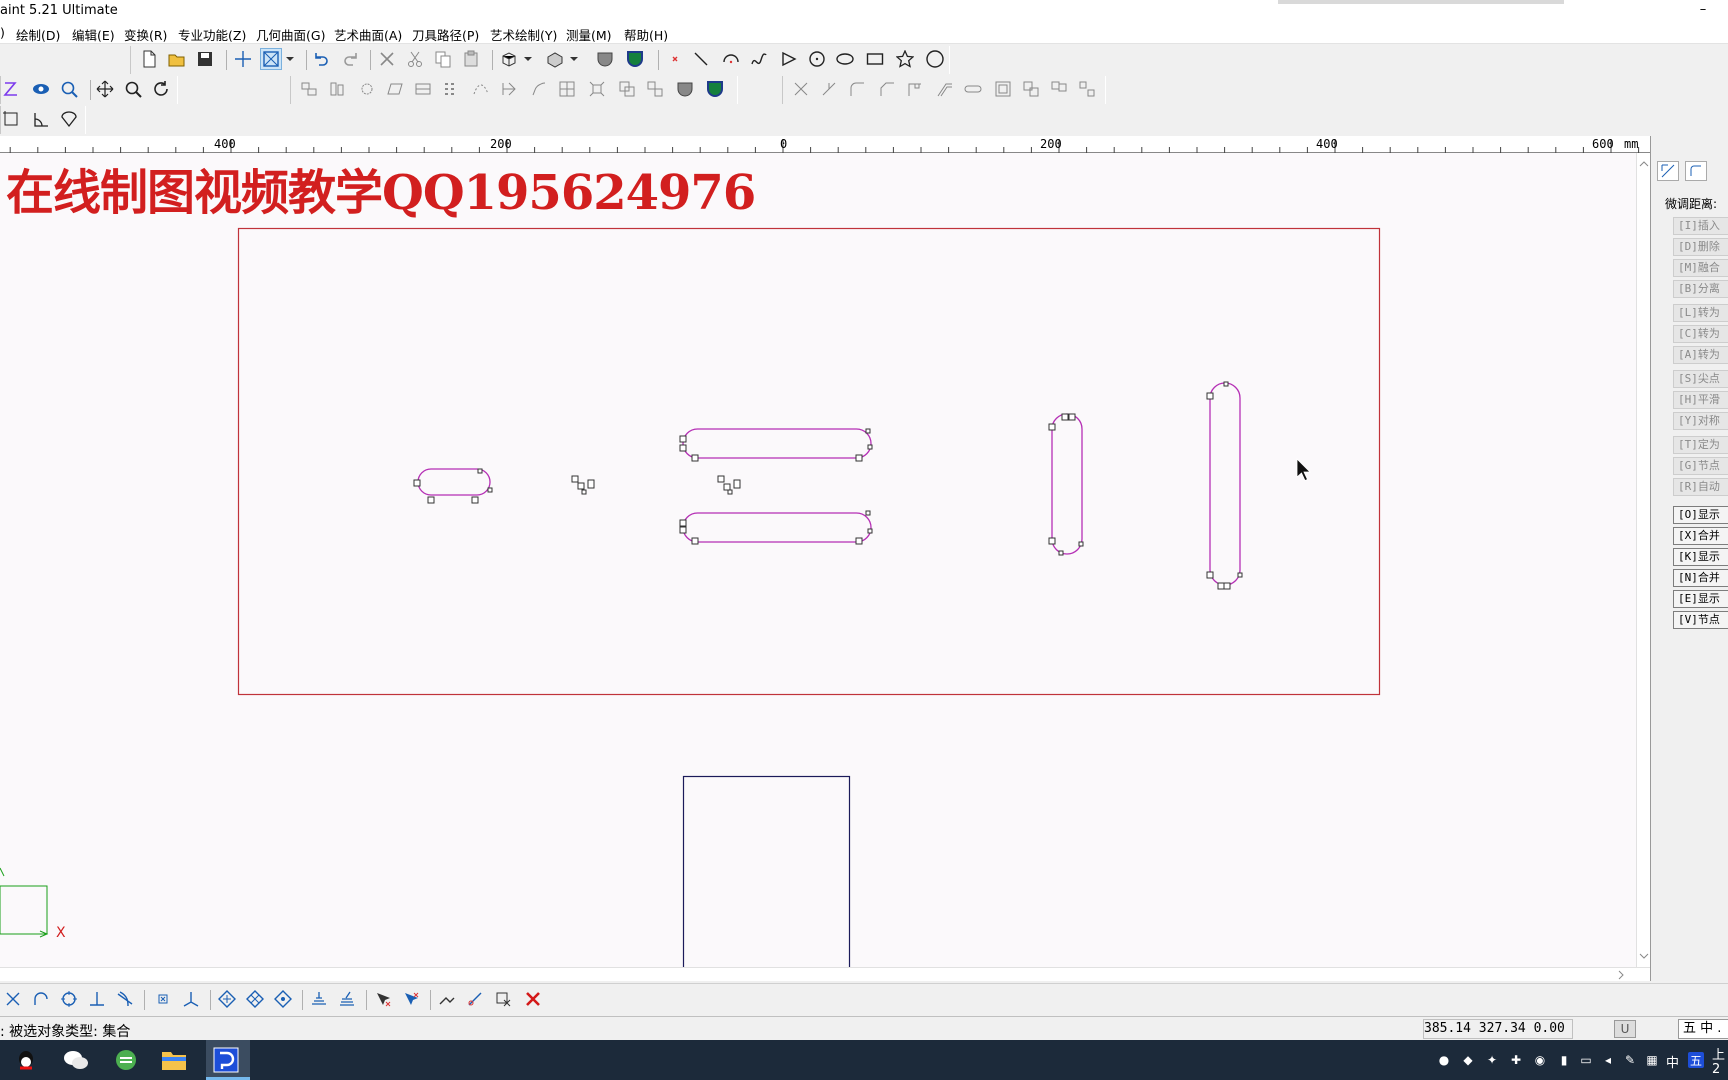 The image size is (1728, 1080). I want to click on zoom-icon, so click(133, 89).